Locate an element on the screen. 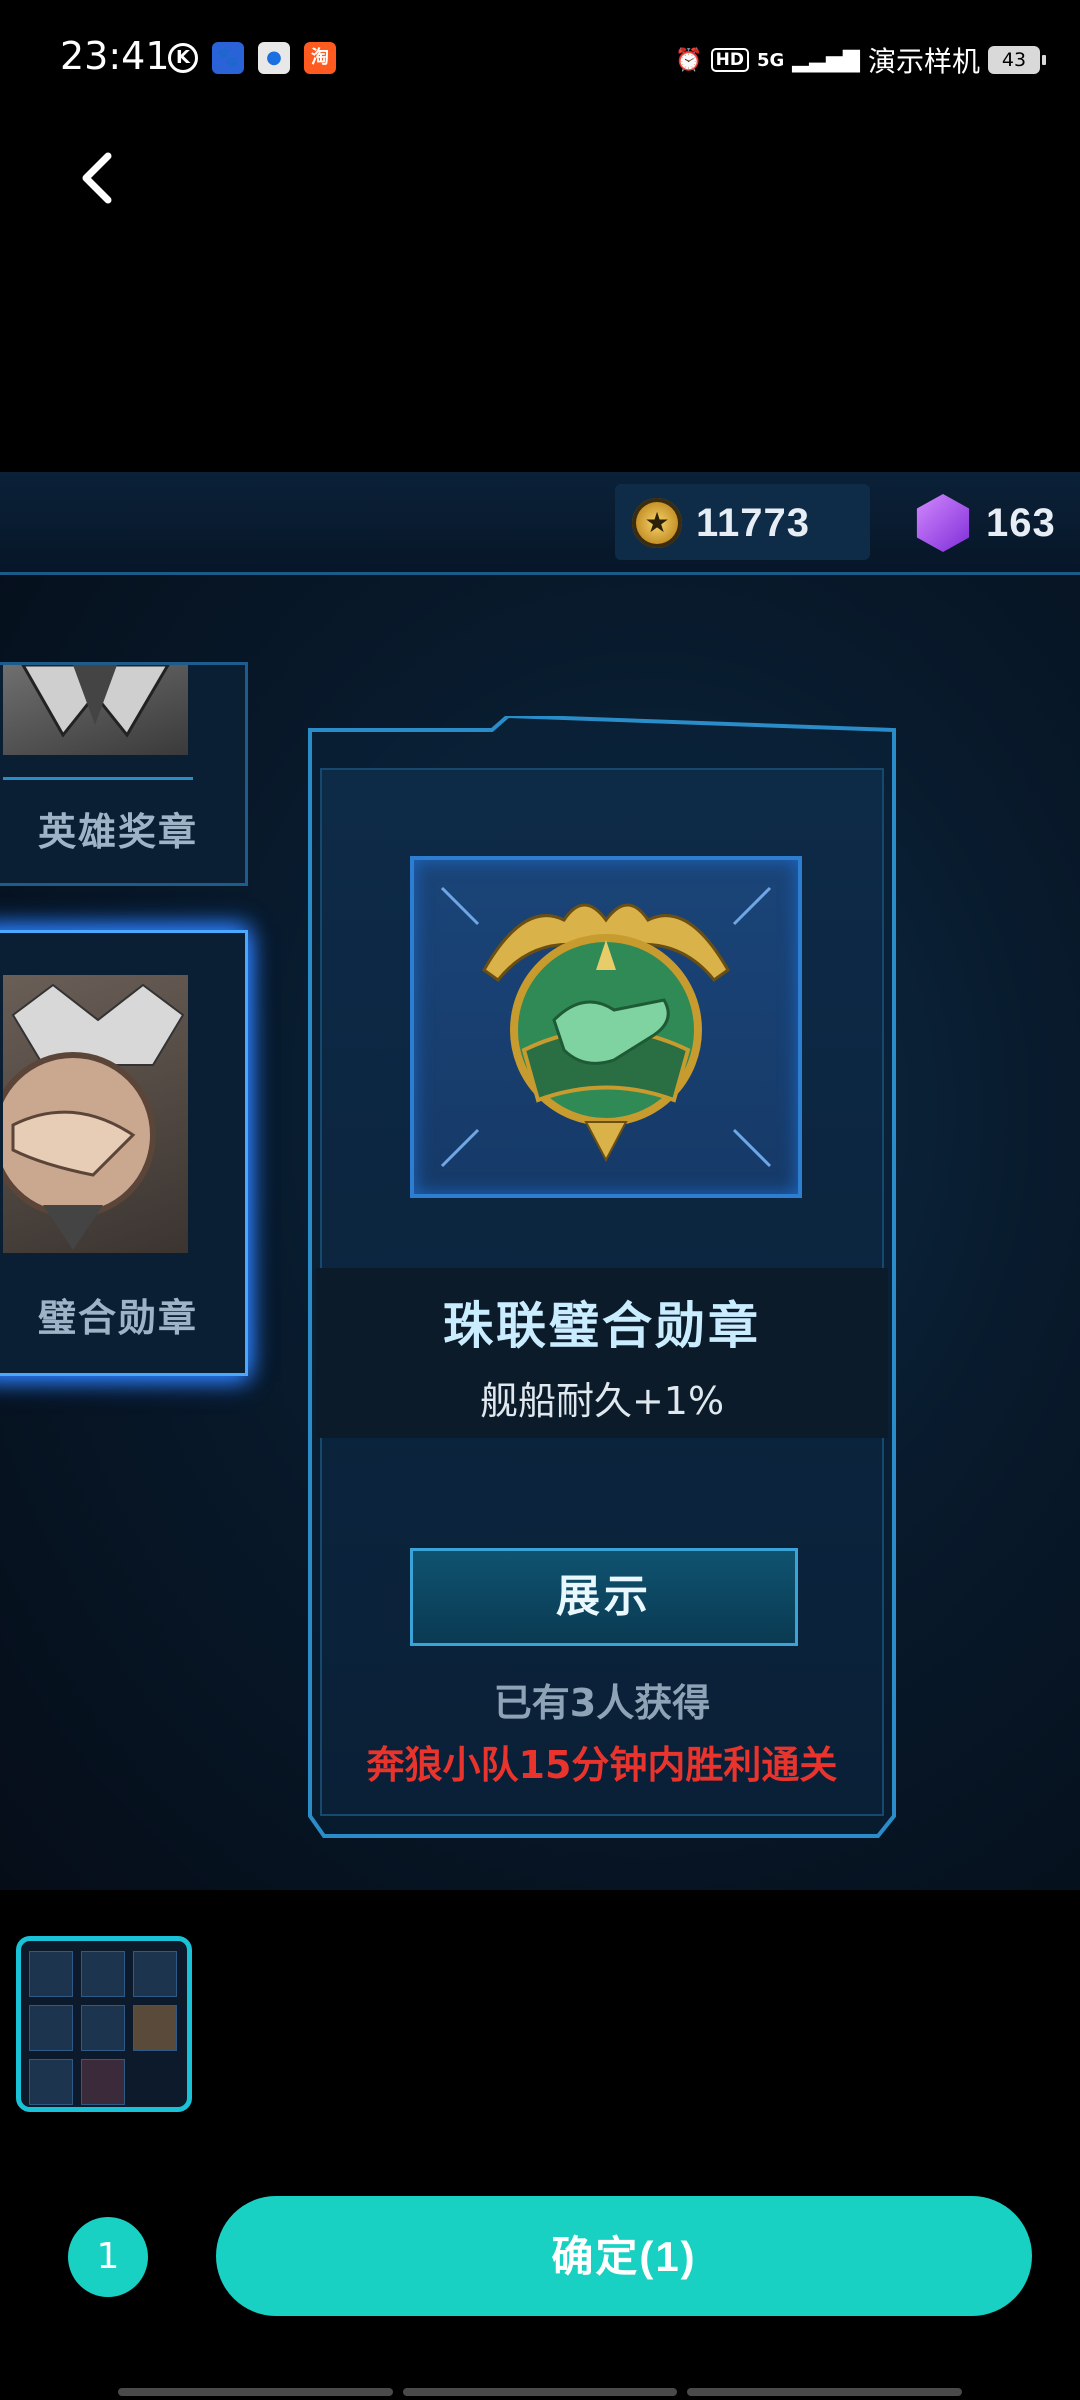 The width and height of the screenshot is (1080, 2400). gem-counter: 163 is located at coordinates (985, 523).